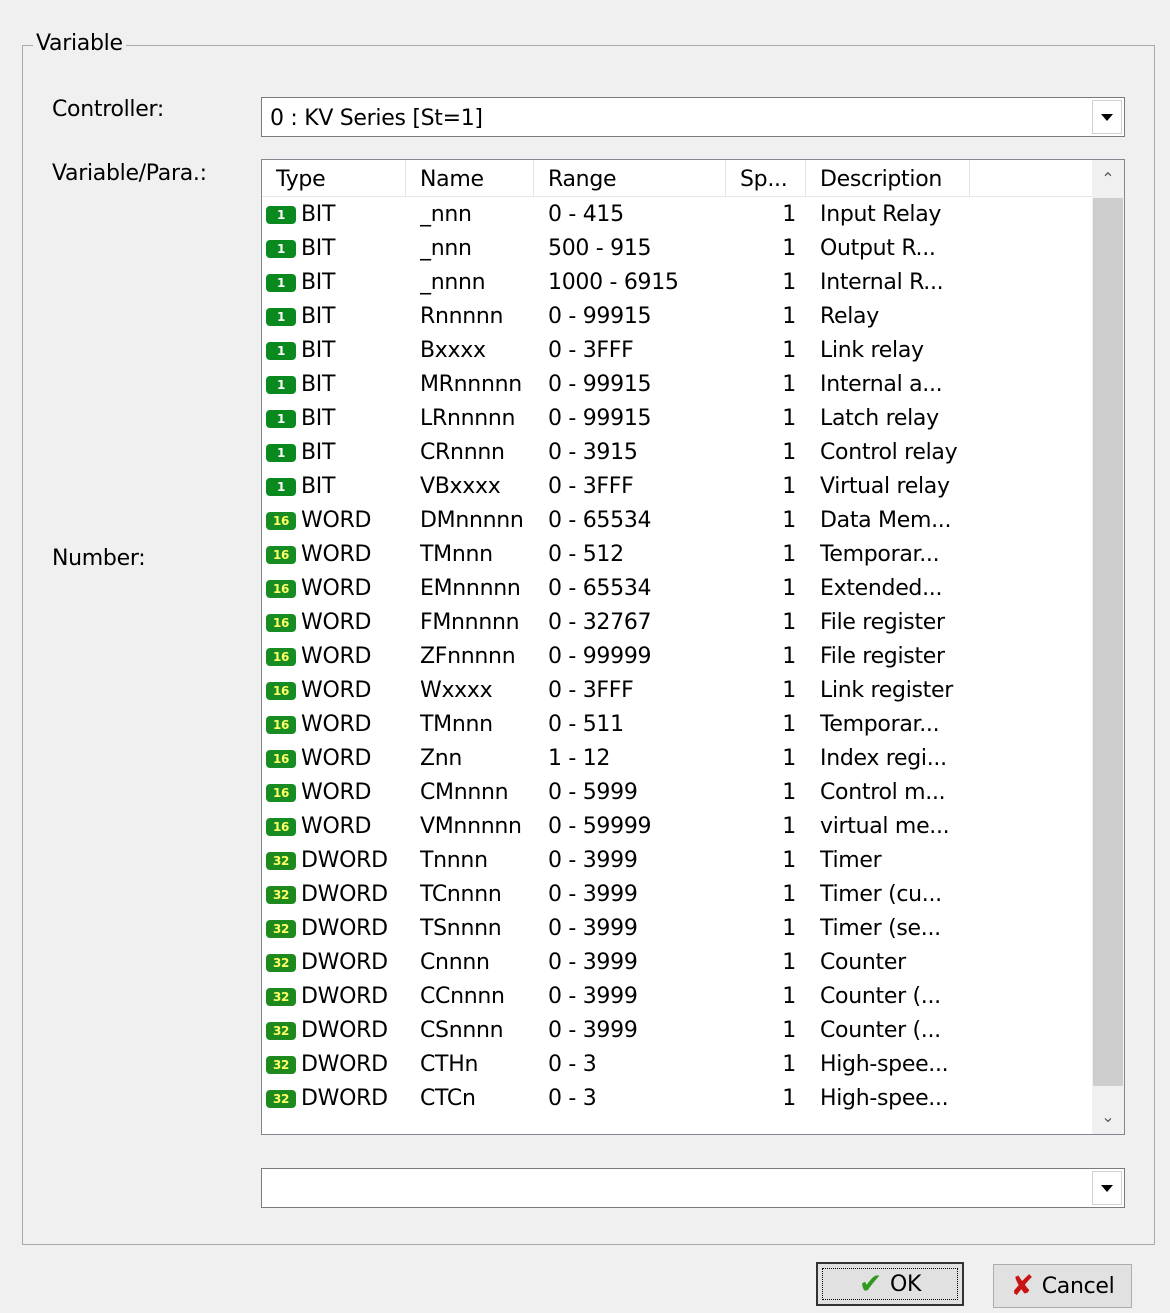 The width and height of the screenshot is (1170, 1313). Describe the element at coordinates (677, 215) in the screenshot. I see `table-row: 1 BIT _nnn 0 - 415 1 Input Relay` at that location.